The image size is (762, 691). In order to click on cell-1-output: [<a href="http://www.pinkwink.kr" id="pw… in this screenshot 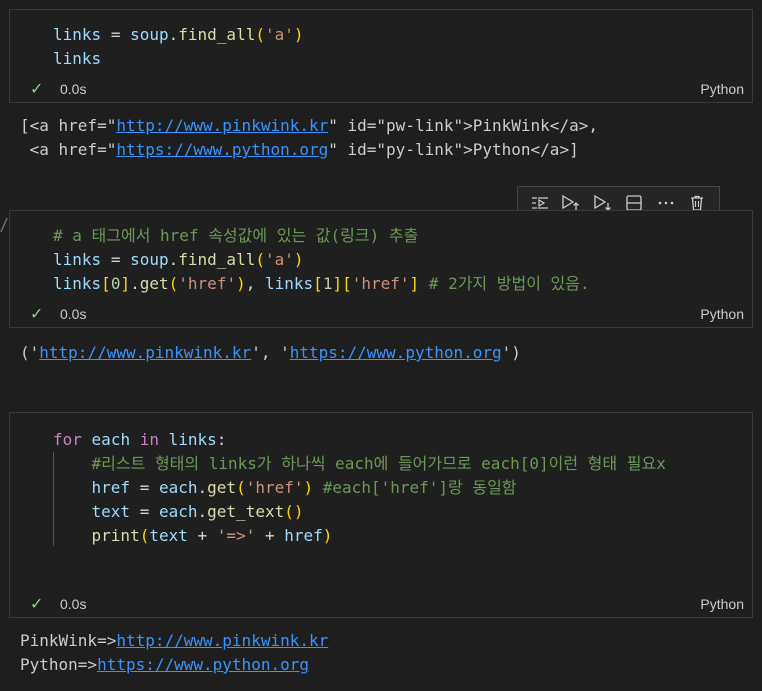, I will do `click(309, 138)`.